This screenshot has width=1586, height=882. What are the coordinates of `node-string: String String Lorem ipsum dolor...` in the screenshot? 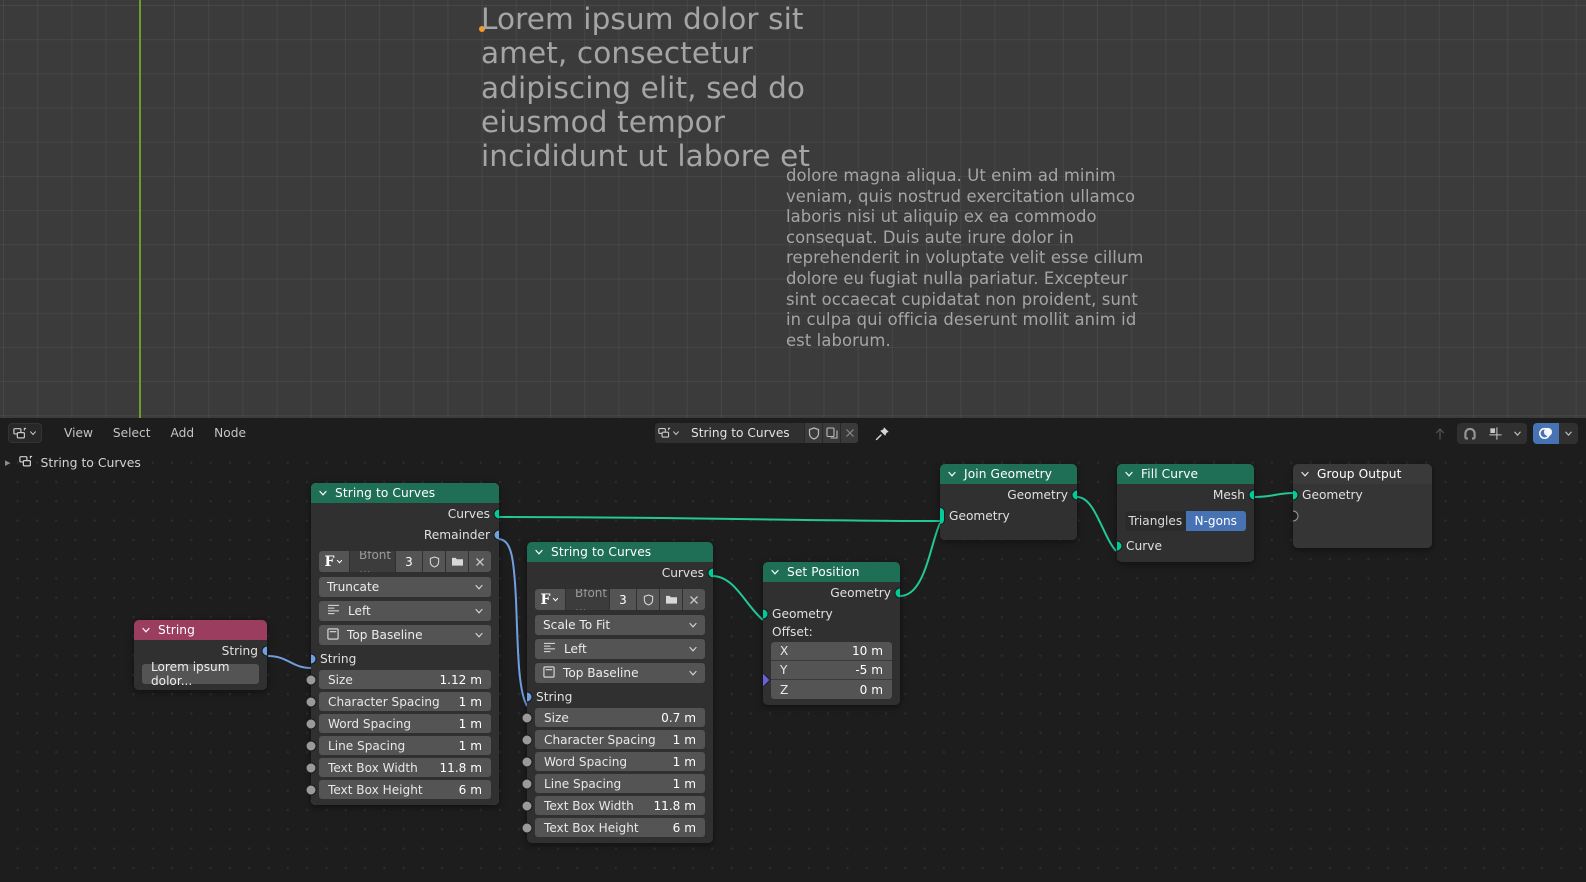 It's located at (200, 655).